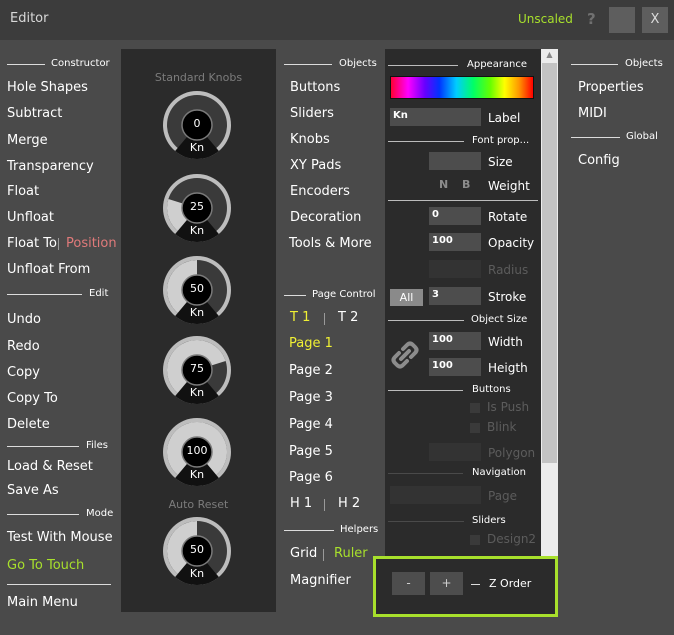  What do you see at coordinates (475, 428) in the screenshot?
I see `blink-checkbox` at bounding box center [475, 428].